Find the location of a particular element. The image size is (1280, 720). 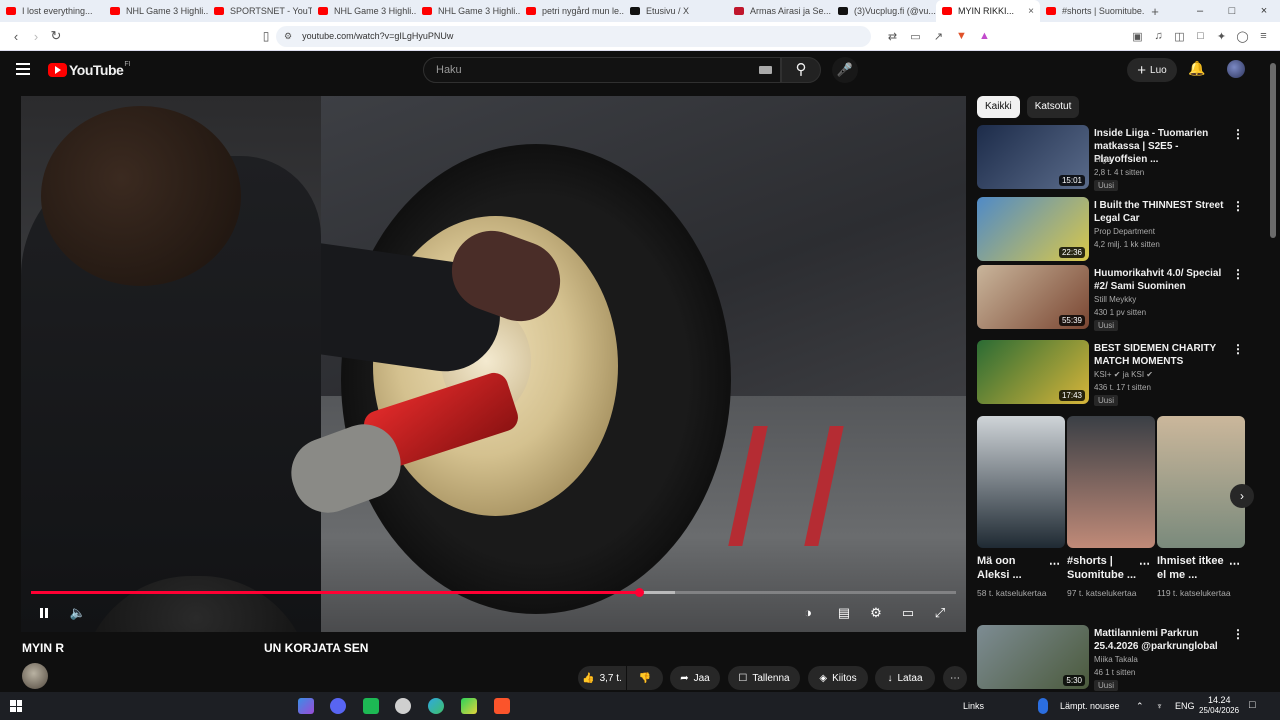

copilot-icon is located at coordinates (306, 706).